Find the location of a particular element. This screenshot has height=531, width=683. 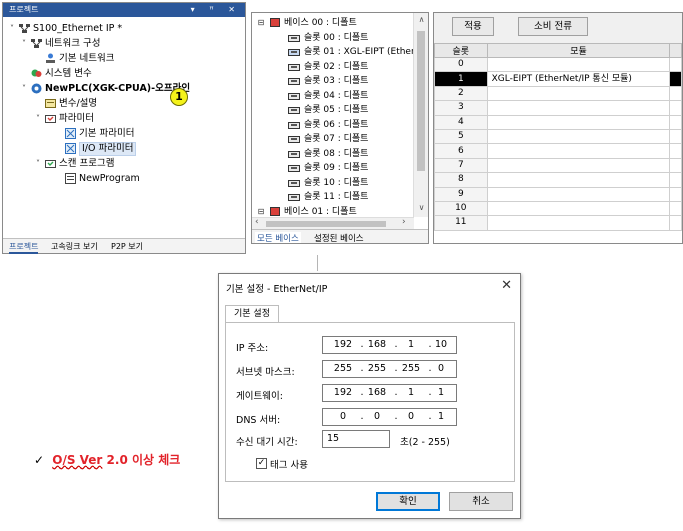

ip-octet: 192 is located at coordinates (343, 344).